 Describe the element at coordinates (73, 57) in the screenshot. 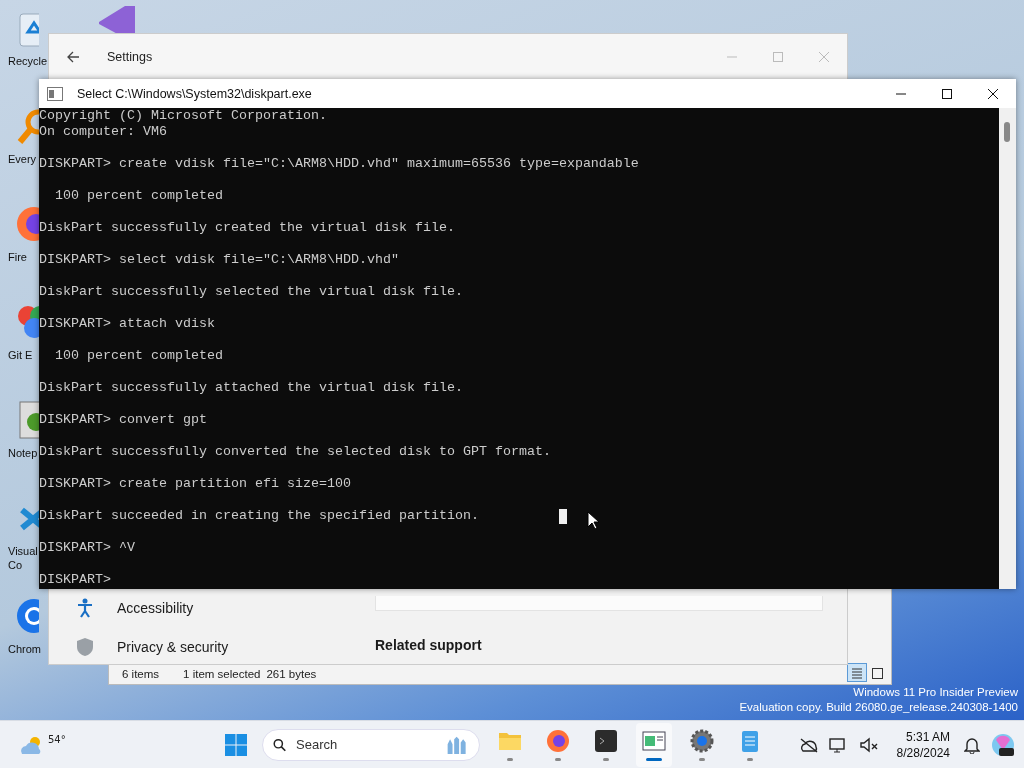

I see `back-arrow-icon` at that location.